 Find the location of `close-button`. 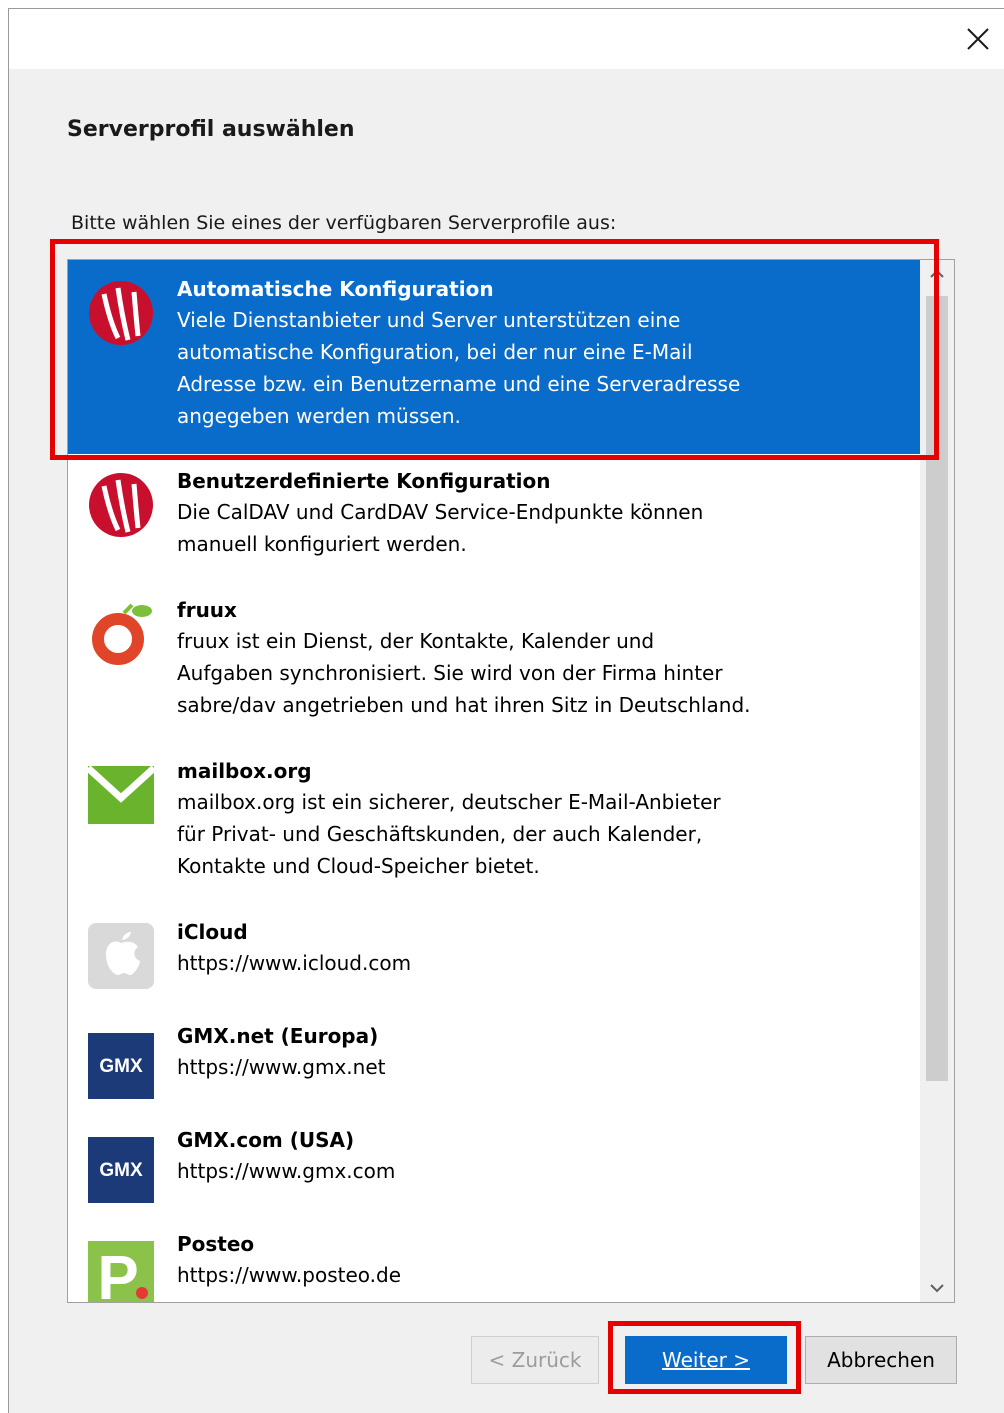

close-button is located at coordinates (978, 39).